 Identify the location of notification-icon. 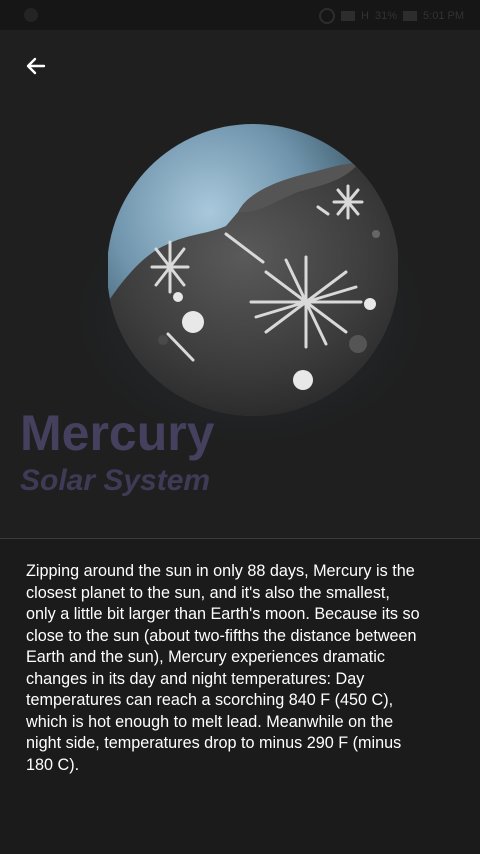
(31, 15).